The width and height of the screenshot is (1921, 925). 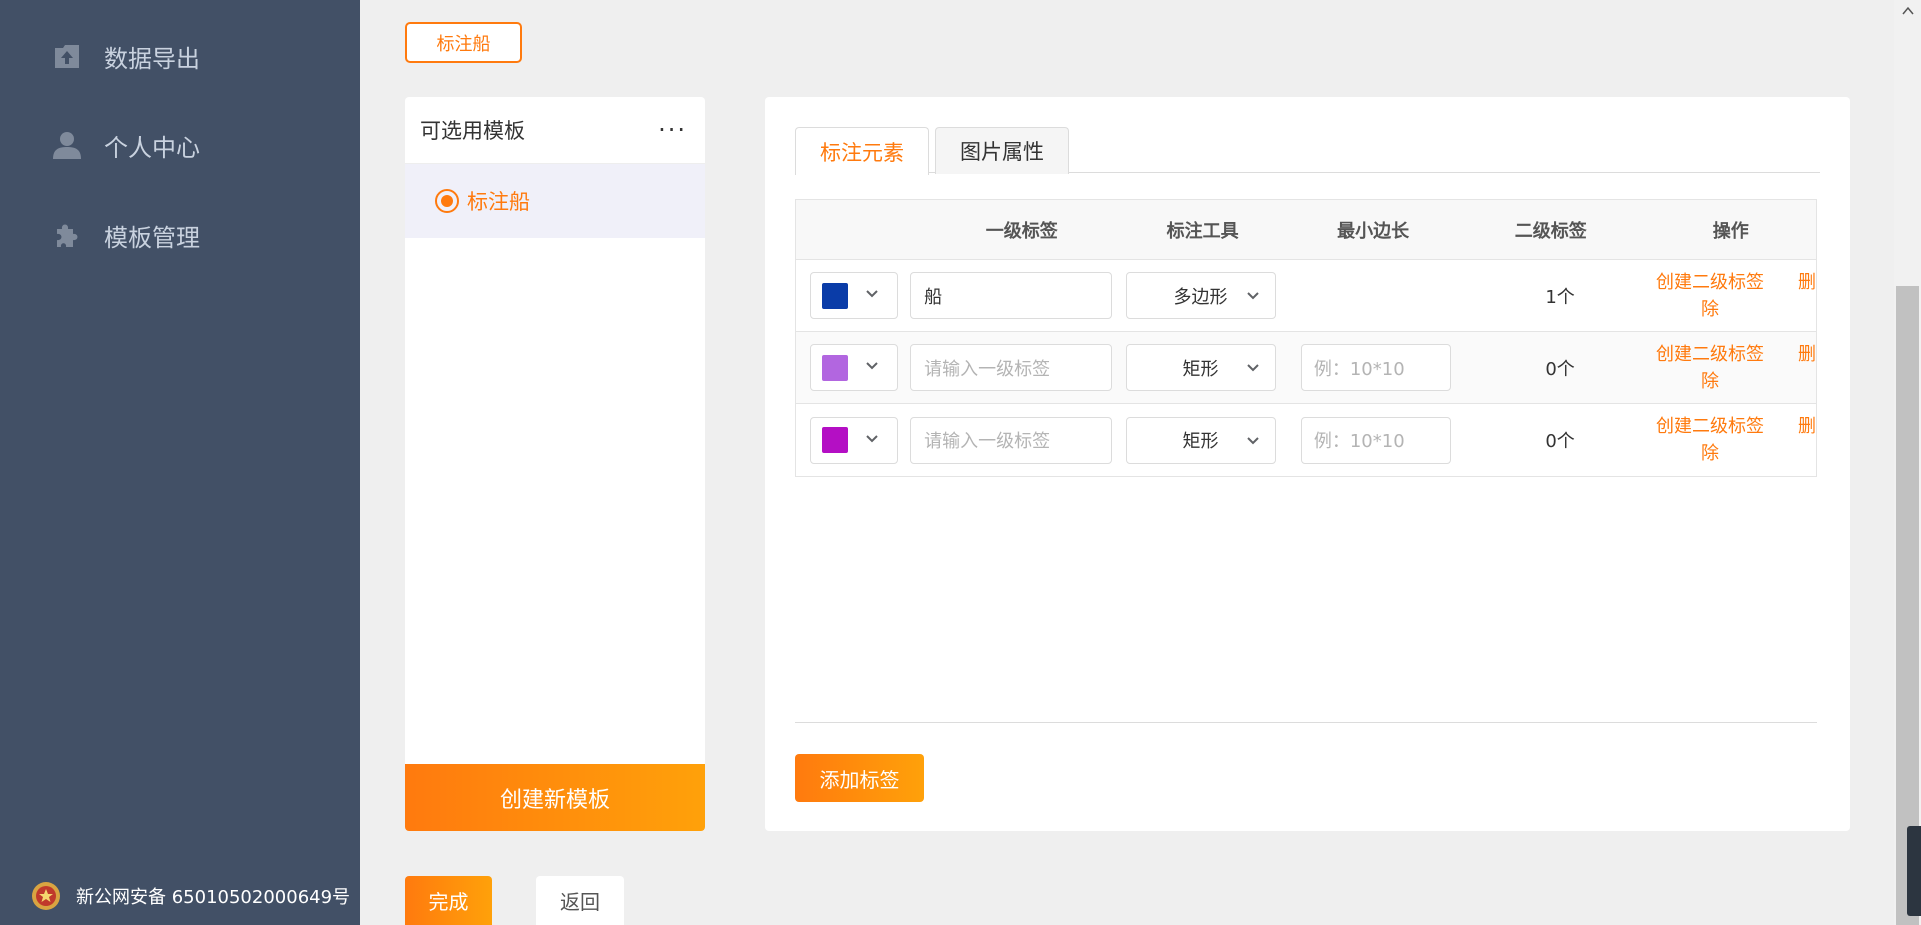 I want to click on table-row: 船 多边形 1个 创建二级标签除 删, so click(x=1306, y=296).